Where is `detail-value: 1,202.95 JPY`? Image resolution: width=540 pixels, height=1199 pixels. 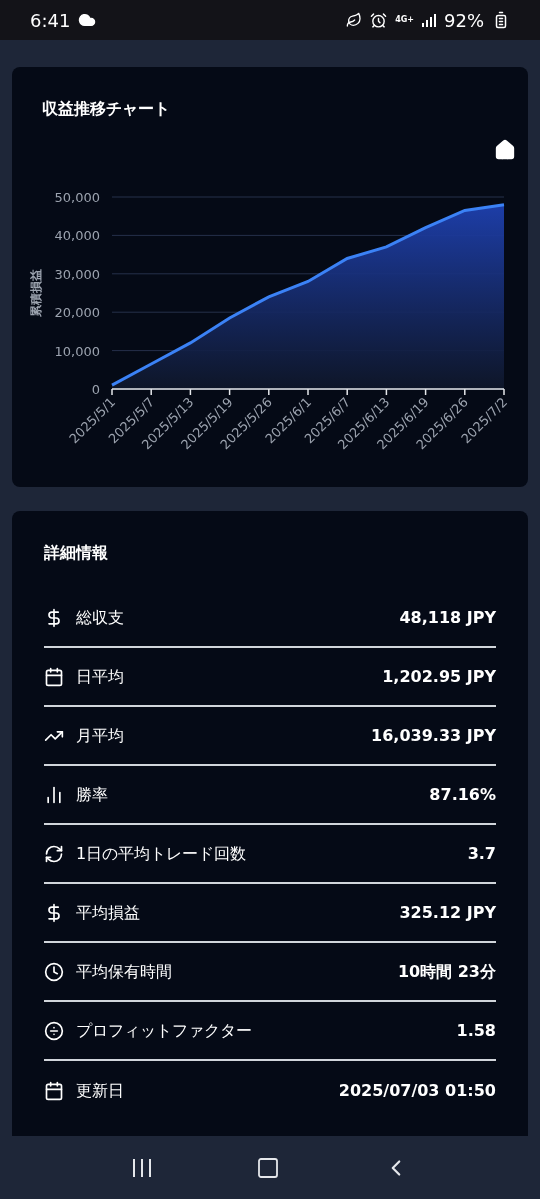 detail-value: 1,202.95 JPY is located at coordinates (439, 676).